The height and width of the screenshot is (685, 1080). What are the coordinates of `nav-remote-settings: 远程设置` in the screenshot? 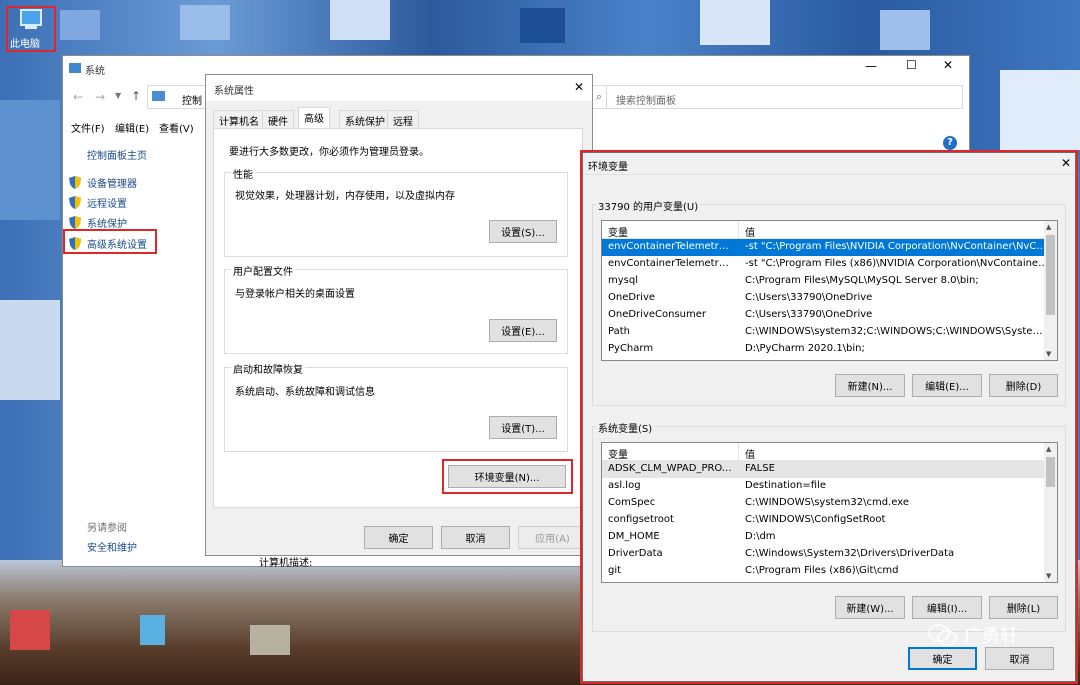 It's located at (98, 202).